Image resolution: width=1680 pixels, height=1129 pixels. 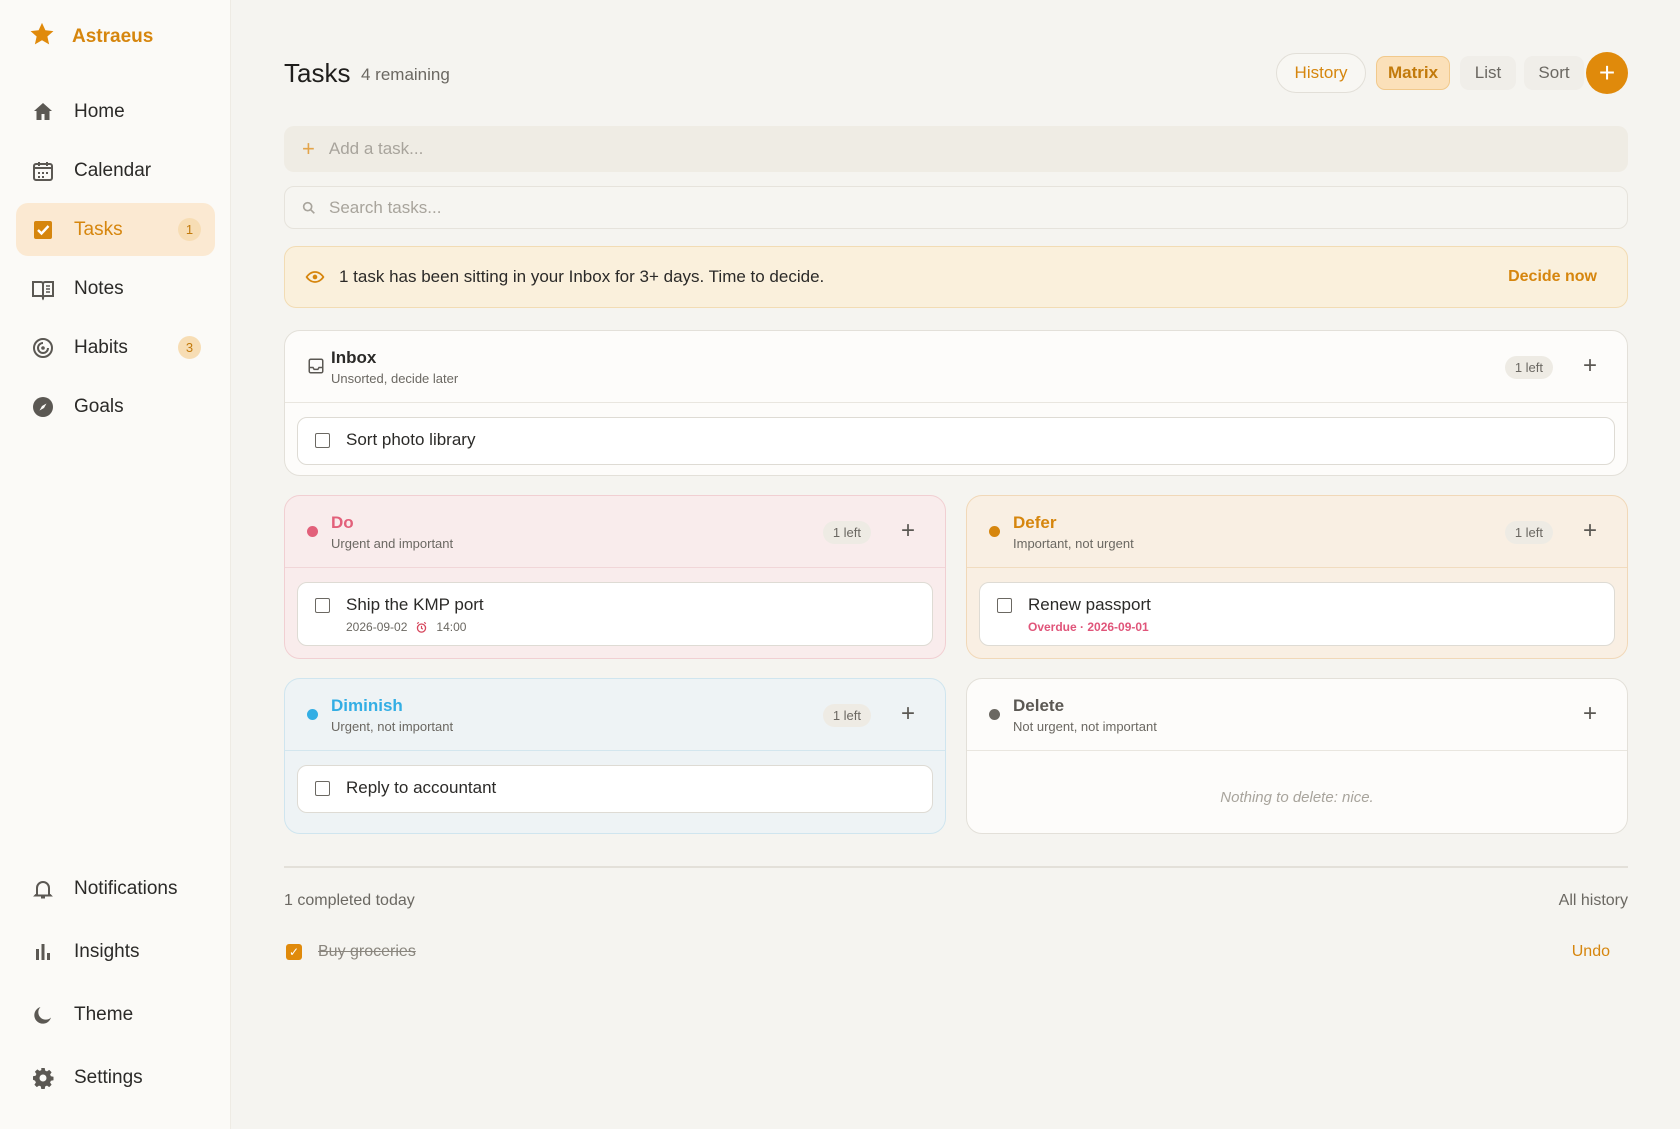 I want to click on history-button: History, so click(x=1321, y=73).